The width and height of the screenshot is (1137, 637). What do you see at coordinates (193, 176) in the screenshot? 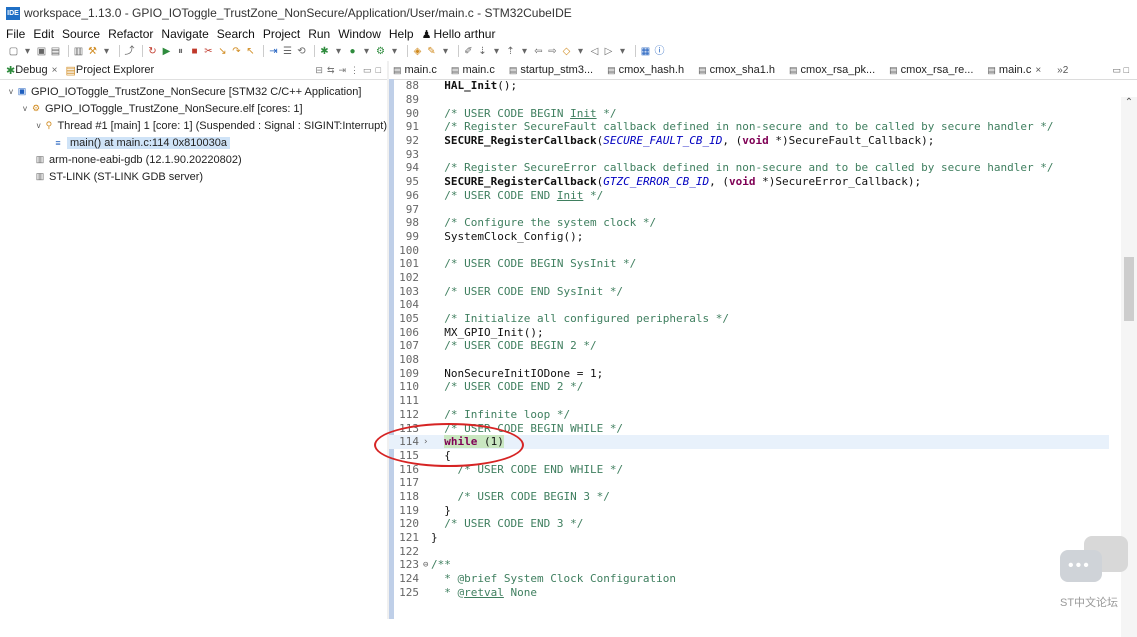
I see `tree-node: ▥ ST-LINK (ST-LINK GDB server)` at bounding box center [193, 176].